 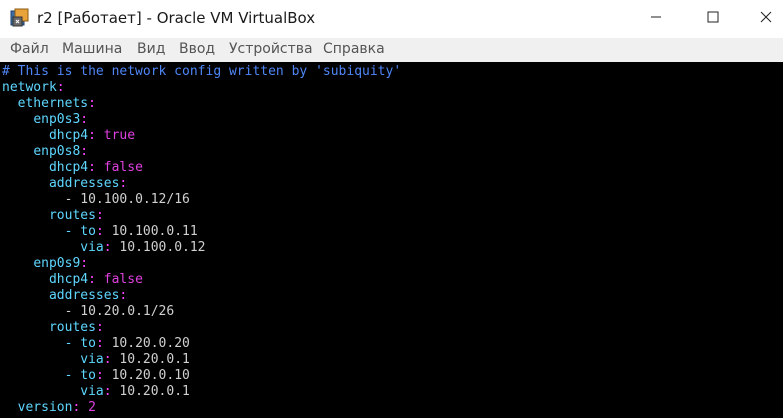 What do you see at coordinates (33, 88) in the screenshot?
I see `config-line: network:` at bounding box center [33, 88].